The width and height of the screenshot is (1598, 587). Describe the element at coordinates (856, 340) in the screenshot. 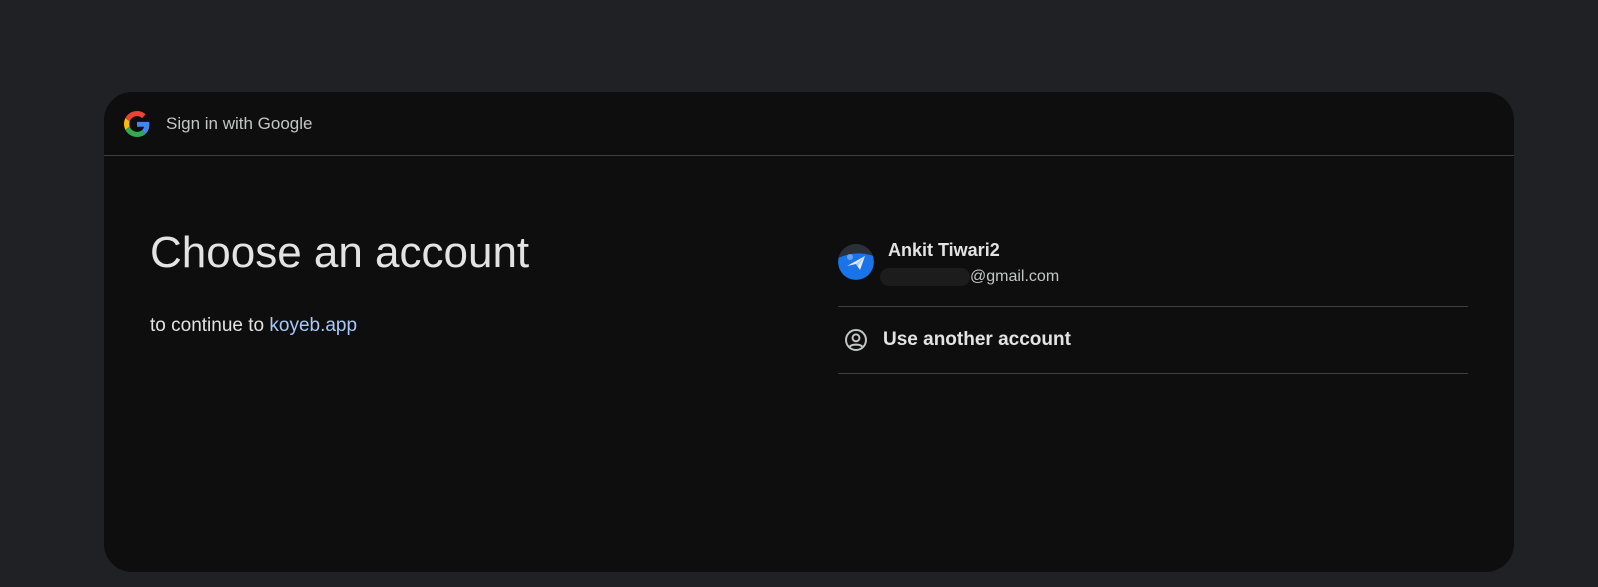

I see `person-circle-icon` at that location.